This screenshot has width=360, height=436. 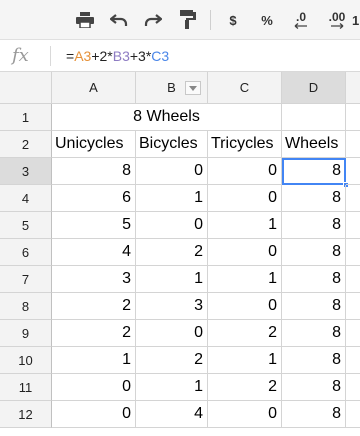 I want to click on more-formats-button: 1, so click(x=356, y=20).